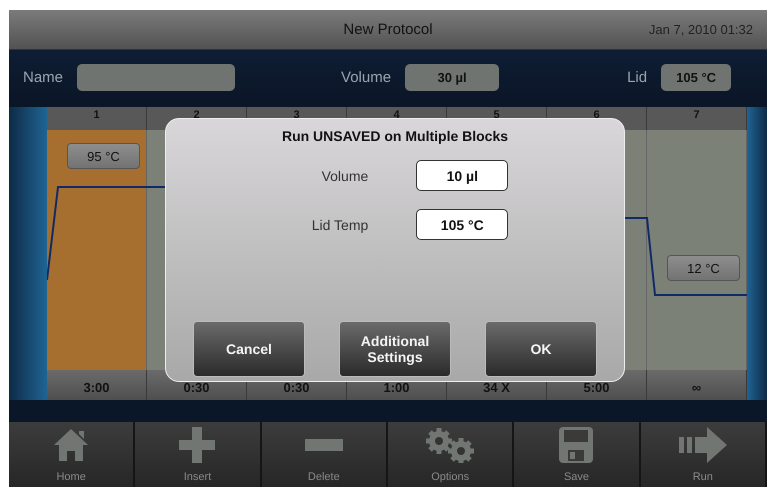 This screenshot has width=767, height=487. What do you see at coordinates (97, 118) in the screenshot?
I see `step-header: 1` at bounding box center [97, 118].